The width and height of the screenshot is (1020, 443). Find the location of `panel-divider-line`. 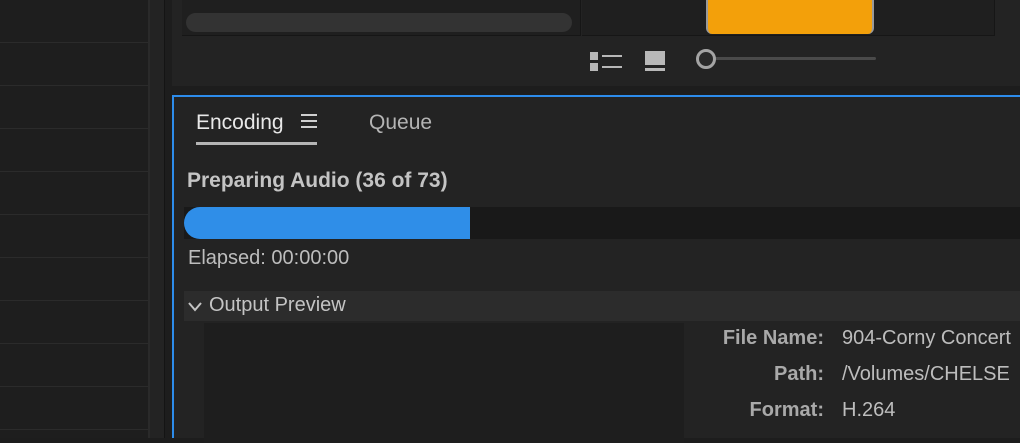

panel-divider-line is located at coordinates (164, 219).